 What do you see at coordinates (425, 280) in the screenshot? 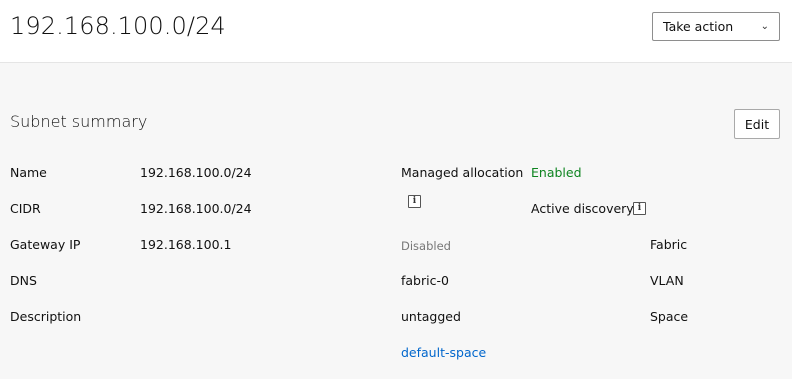
I see `fabric-value: fabric-0` at bounding box center [425, 280].